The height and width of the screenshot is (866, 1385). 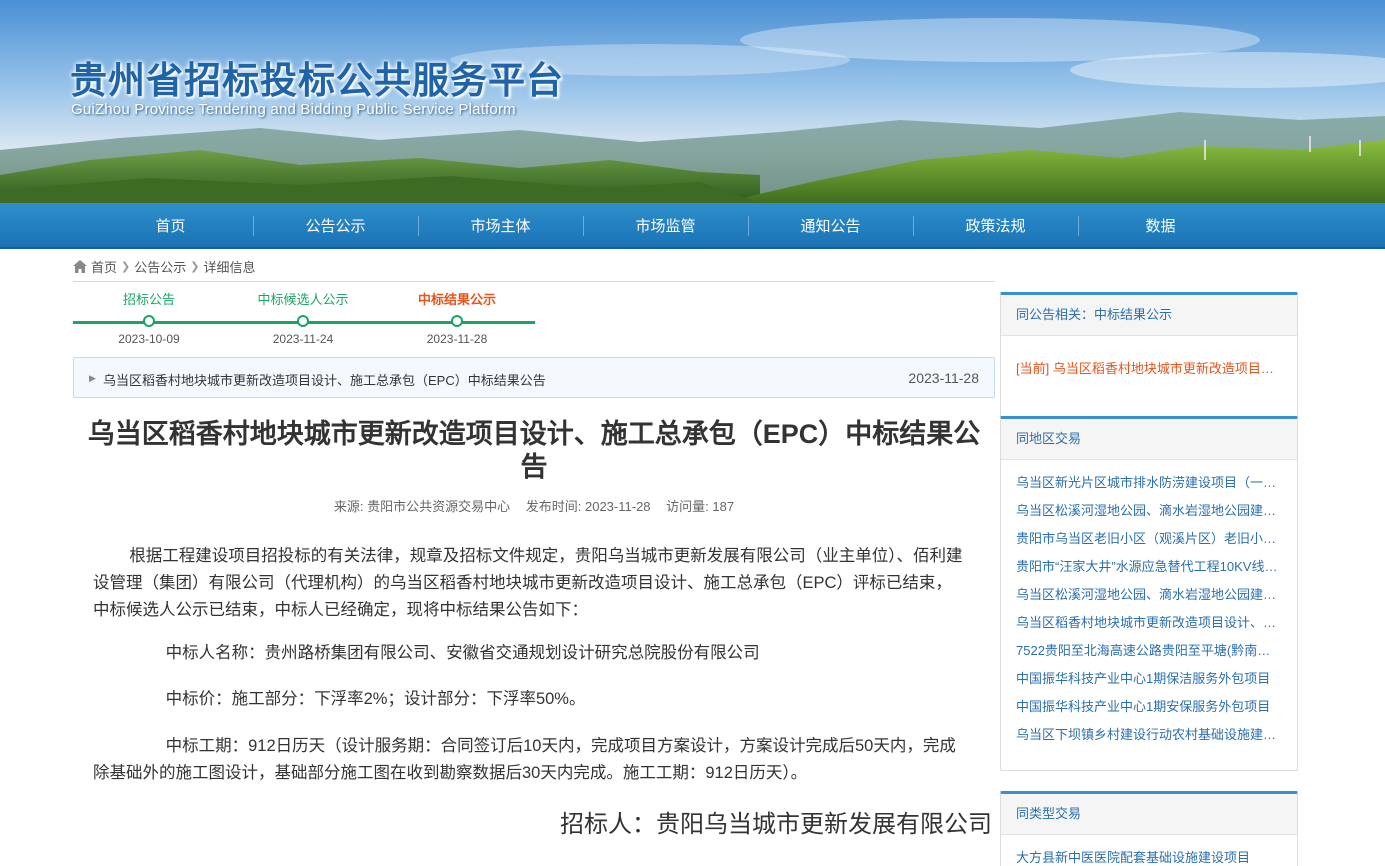 What do you see at coordinates (1147, 539) in the screenshot?
I see `list-item: 贵阳市乌当区老旧小区（观溪片区）老旧小区改造项目` at bounding box center [1147, 539].